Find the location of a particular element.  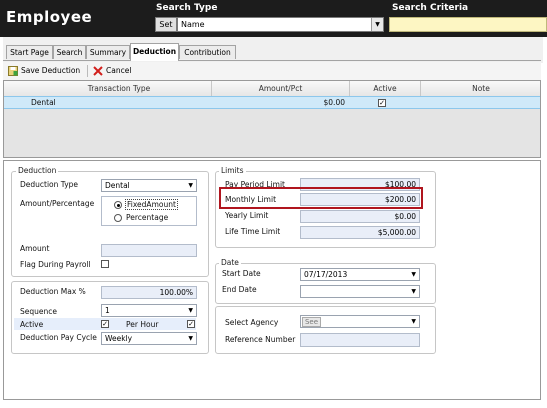

save-deduction-button: Save Deduction is located at coordinates (44, 71).